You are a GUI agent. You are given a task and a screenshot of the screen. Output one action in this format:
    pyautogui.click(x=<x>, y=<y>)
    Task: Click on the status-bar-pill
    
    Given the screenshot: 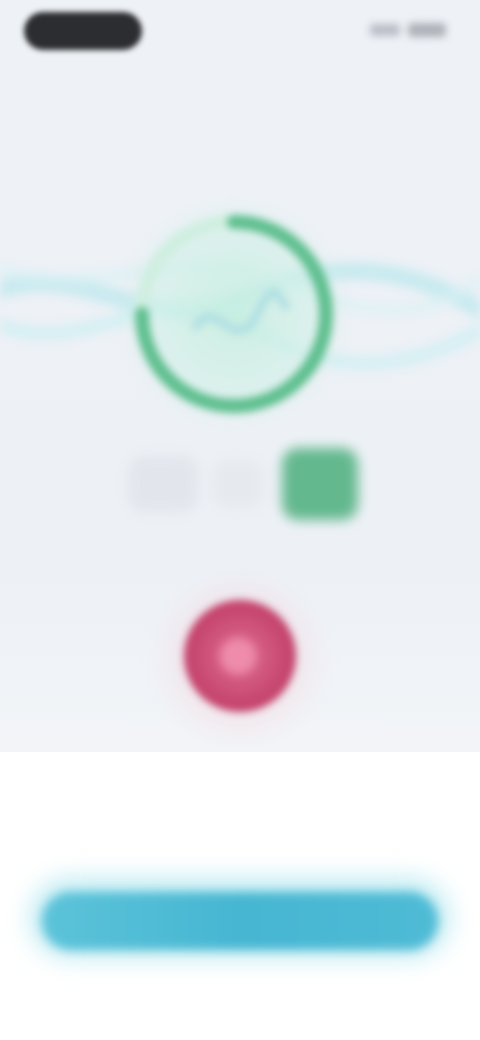 What is the action you would take?
    pyautogui.click(x=83, y=31)
    